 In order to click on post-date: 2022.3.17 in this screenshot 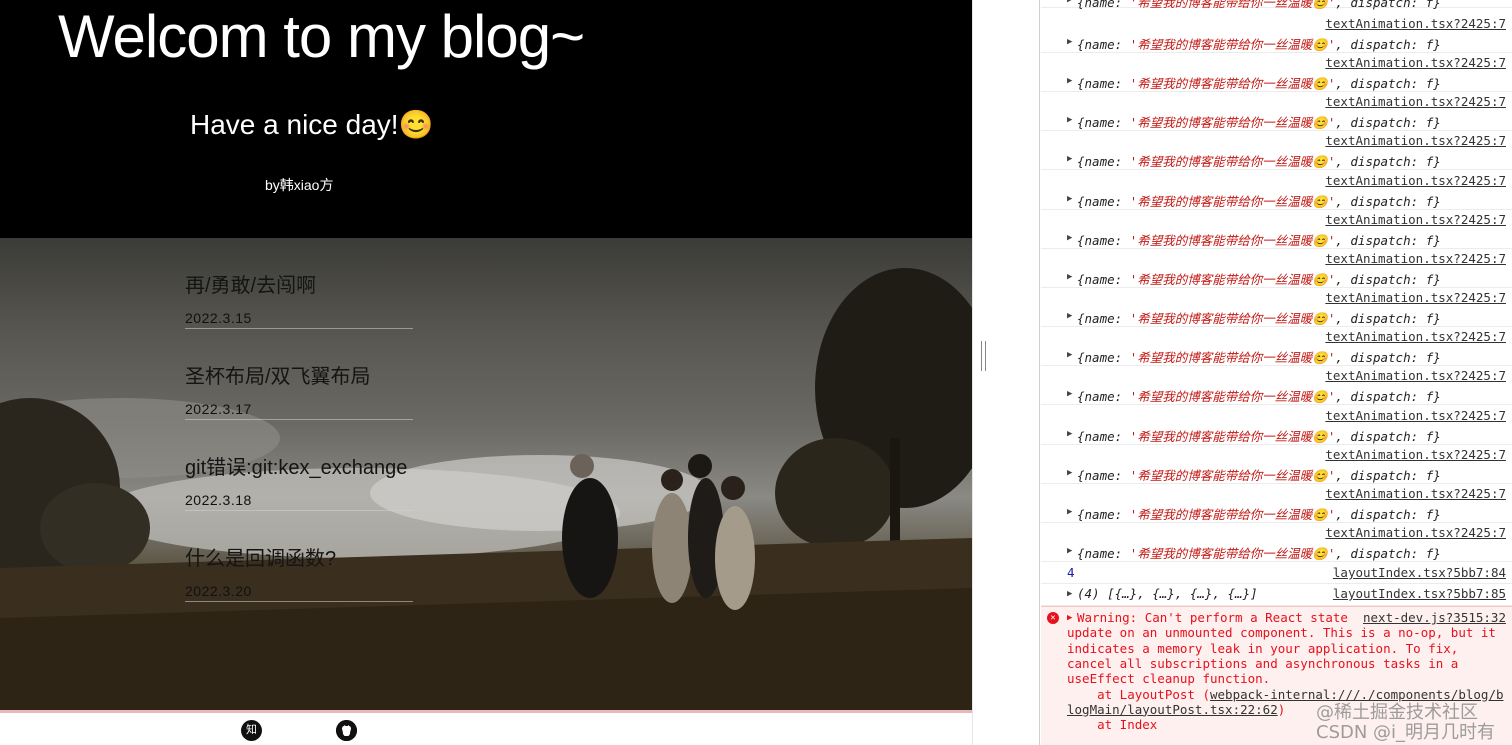, I will do `click(218, 409)`.